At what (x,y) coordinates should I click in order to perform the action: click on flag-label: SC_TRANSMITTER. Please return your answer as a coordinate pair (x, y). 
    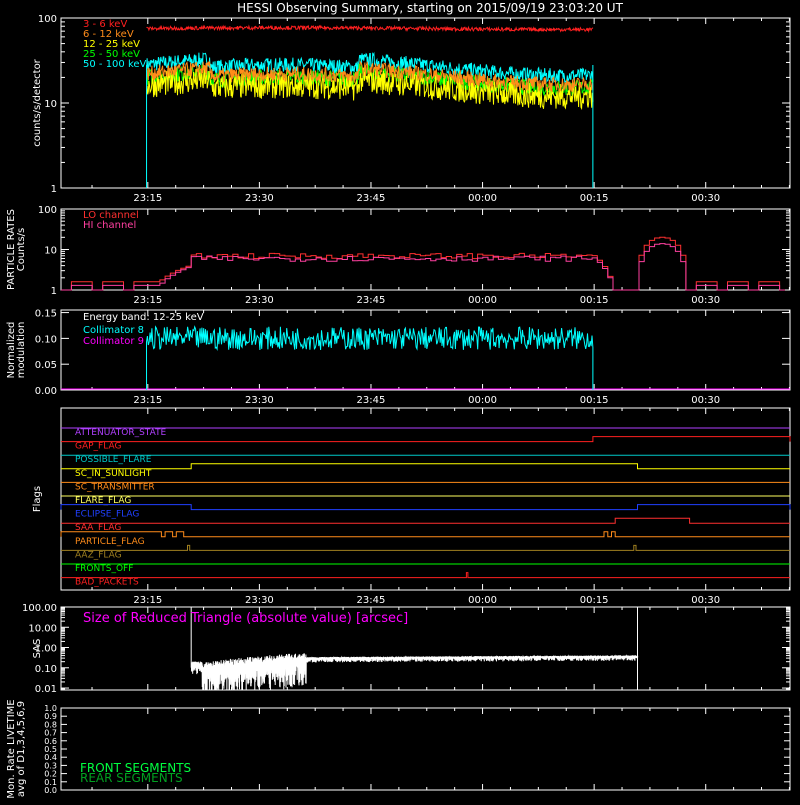
    Looking at the image, I should click on (115, 487).